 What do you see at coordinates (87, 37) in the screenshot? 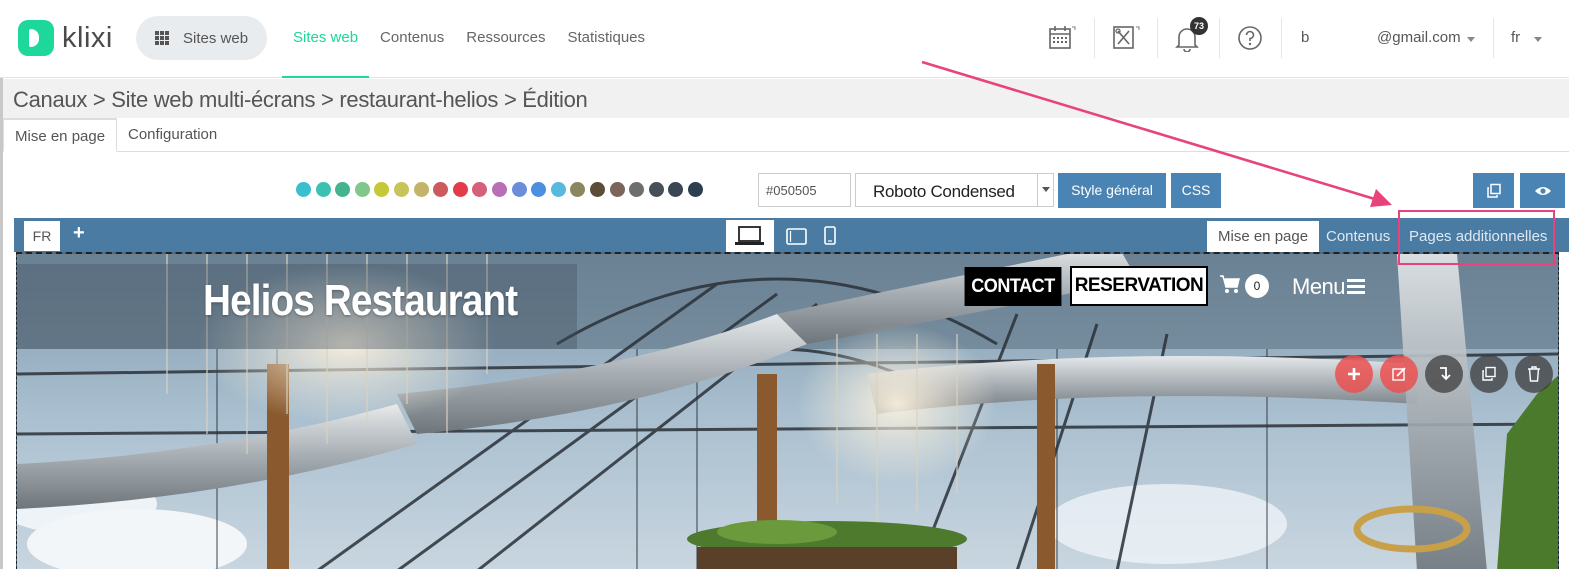
I see `brand-name: klixi` at bounding box center [87, 37].